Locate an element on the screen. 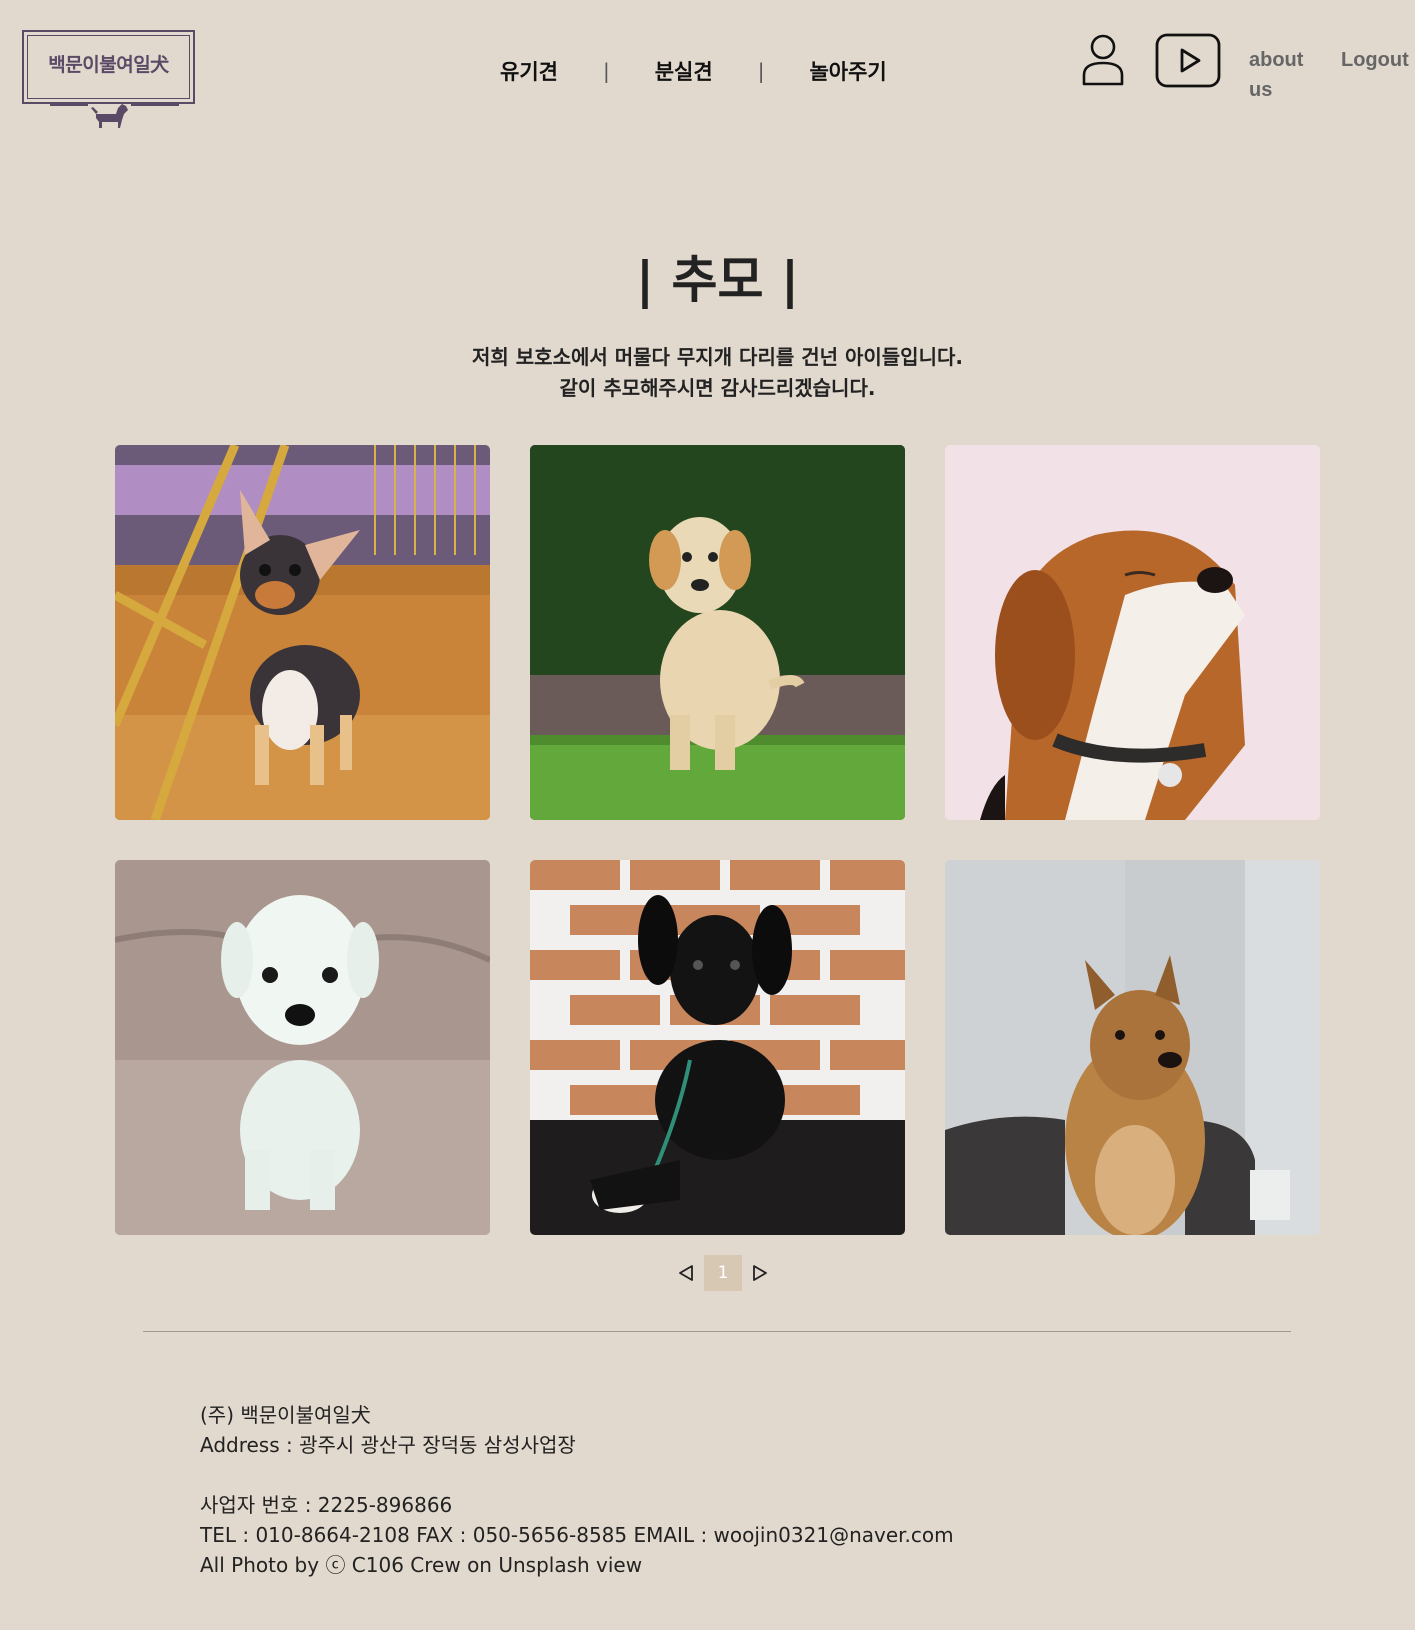  intro-line: 저희 보호소에서 머물다 무지개 다리를 건넌 아이들입니다. is located at coordinates (717, 357).